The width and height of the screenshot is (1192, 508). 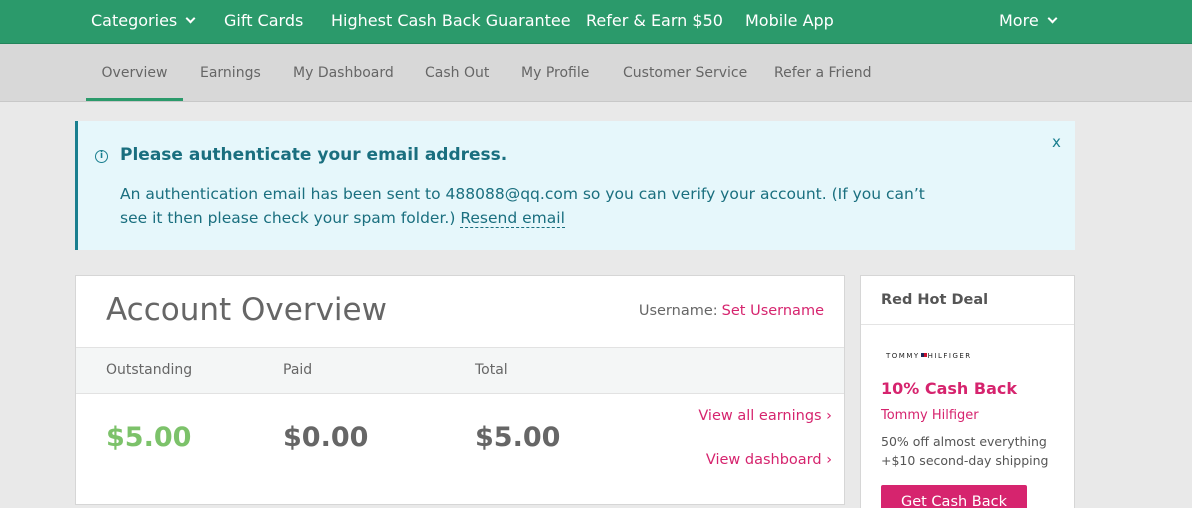 What do you see at coordinates (1056, 142) in the screenshot?
I see `close-alert-button: x` at bounding box center [1056, 142].